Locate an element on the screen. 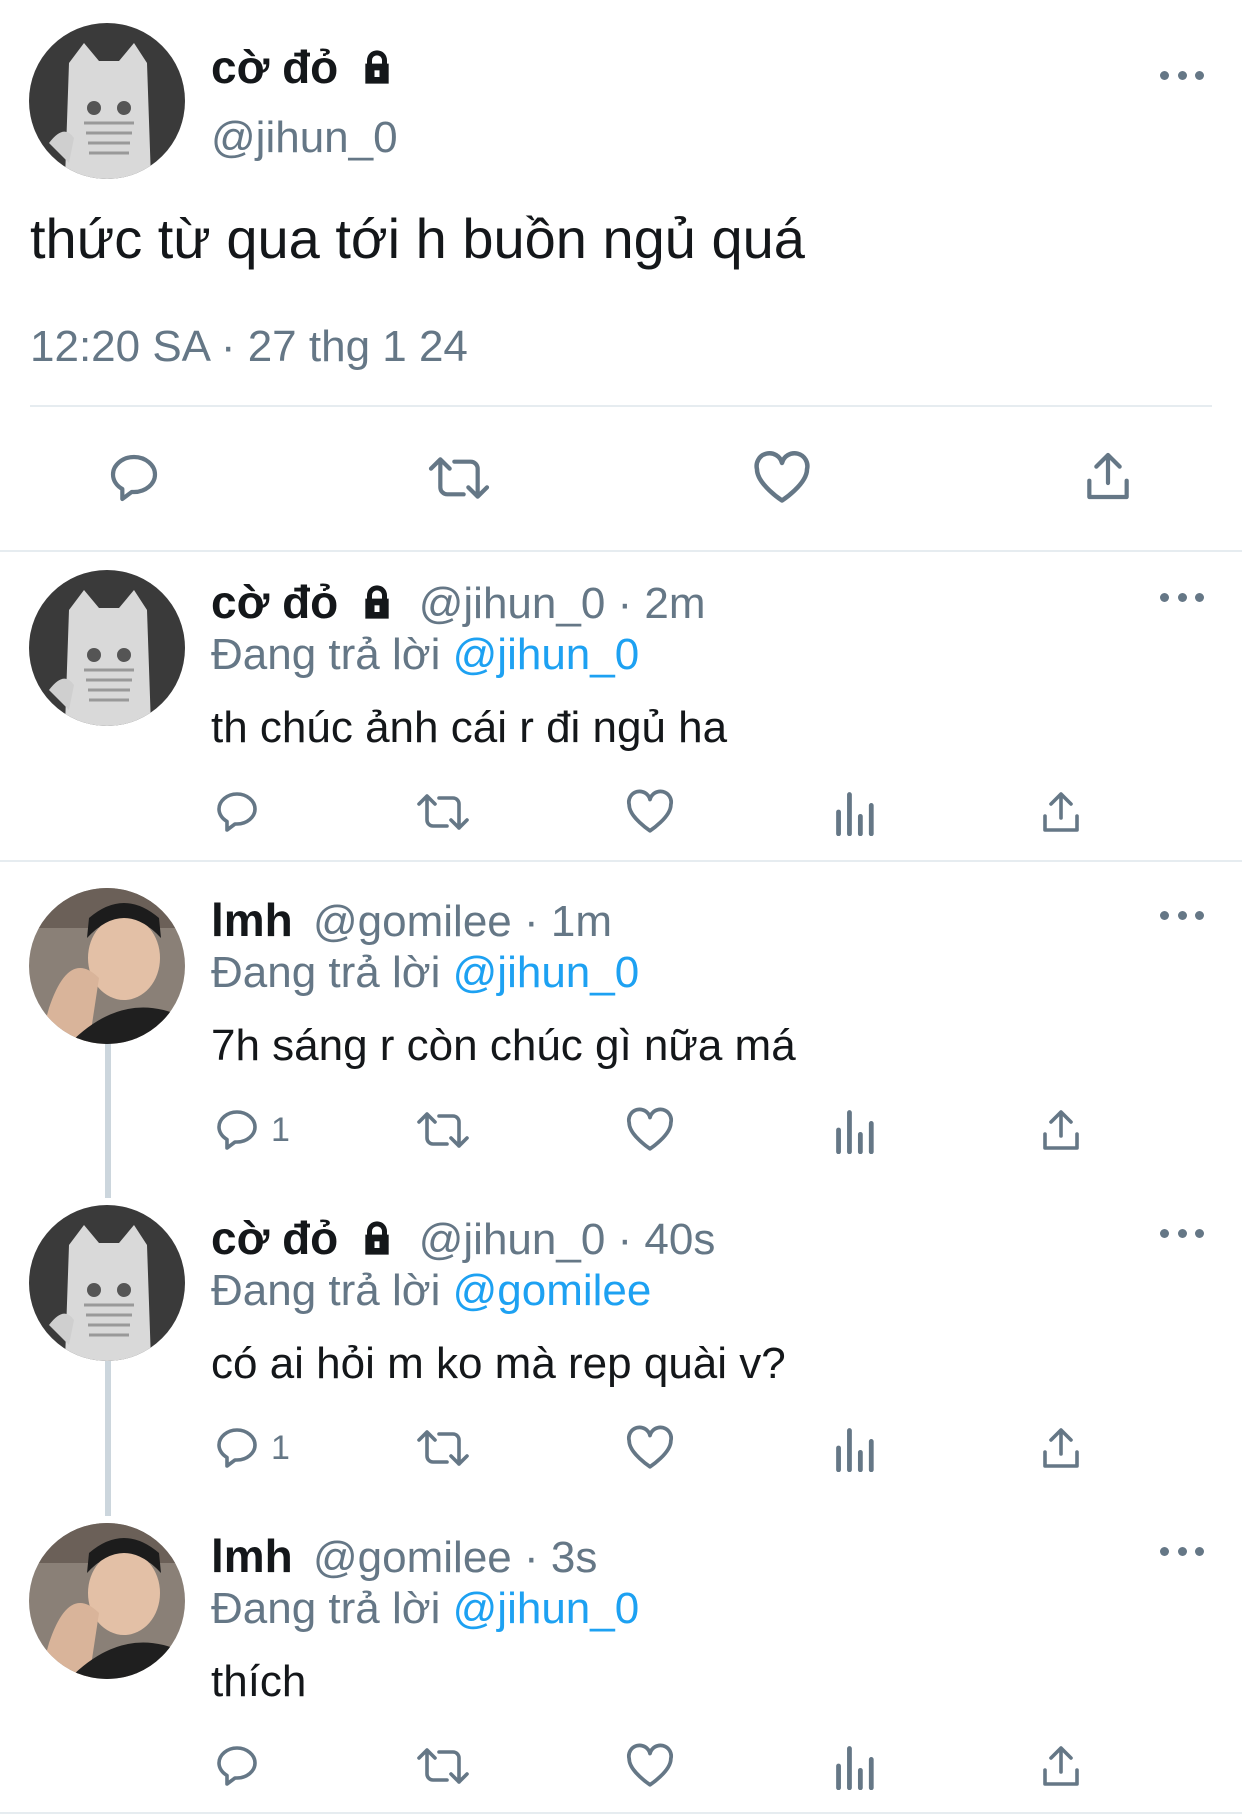 The height and width of the screenshot is (1818, 1242). reply-header: lmh @gomilee · 1m is located at coordinates (411, 920).